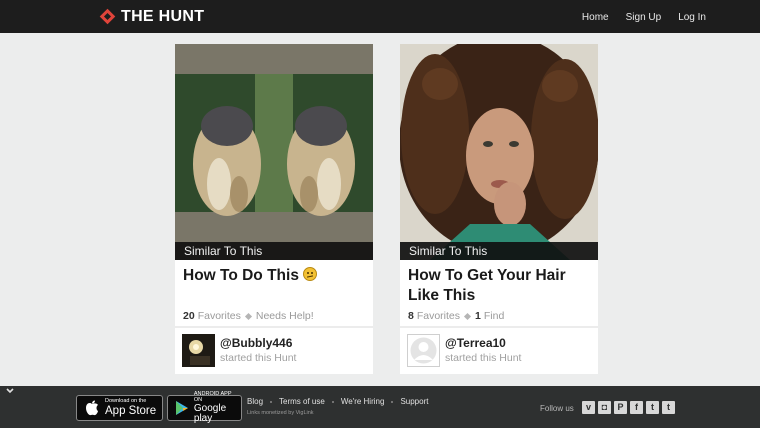 This screenshot has height=428, width=760. Describe the element at coordinates (588, 407) in the screenshot. I see `vine-icon: v` at that location.